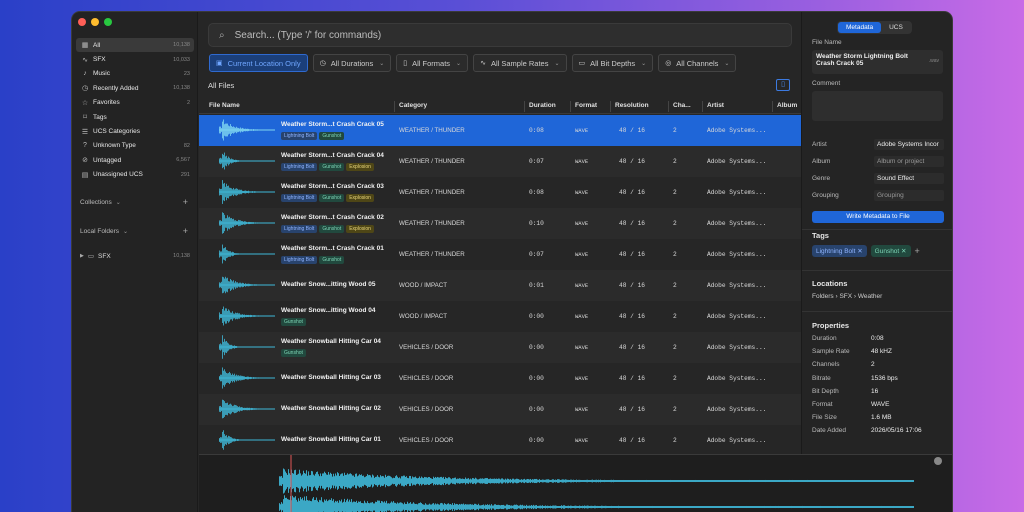 The height and width of the screenshot is (512, 1024). I want to click on field-input: Adobe Systems Incor, so click(909, 144).